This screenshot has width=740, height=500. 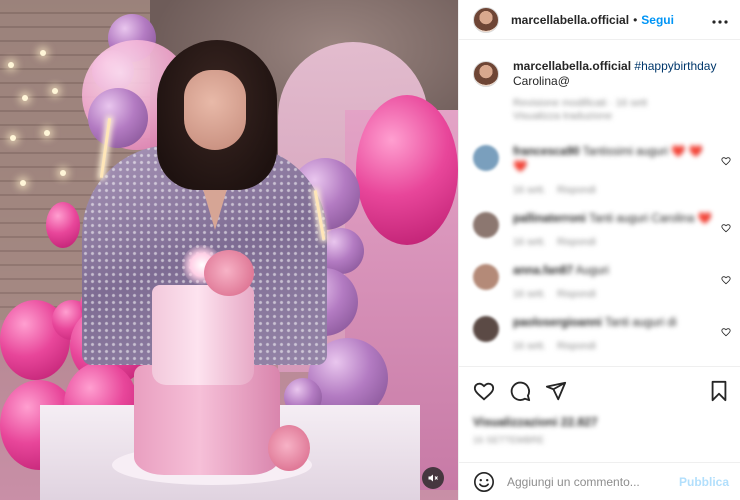 I want to click on comment-text: Tanti auguri Carolina ❤️, so click(x=650, y=219).